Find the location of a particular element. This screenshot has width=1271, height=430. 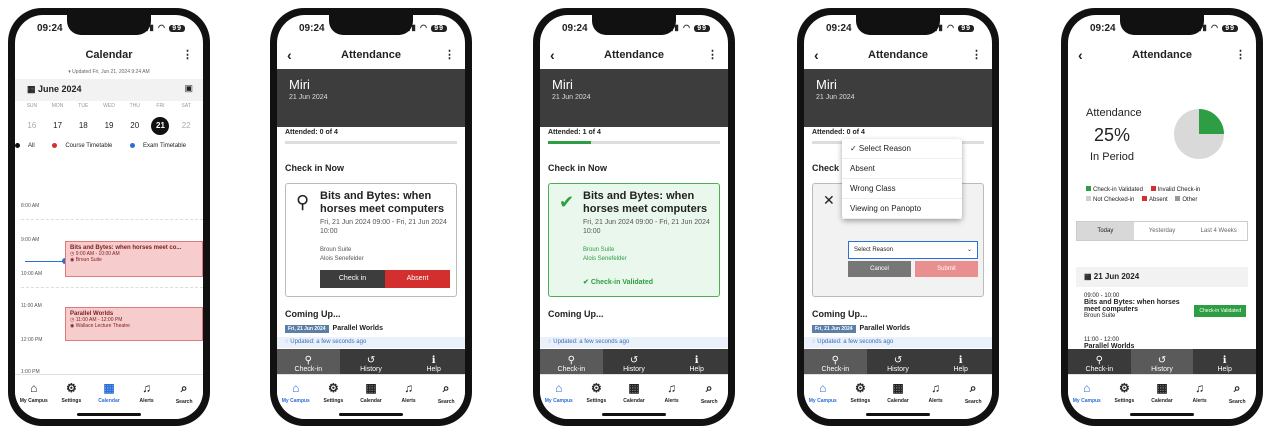

day-header: ▦ 21 Jun 2024 is located at coordinates (1162, 277).